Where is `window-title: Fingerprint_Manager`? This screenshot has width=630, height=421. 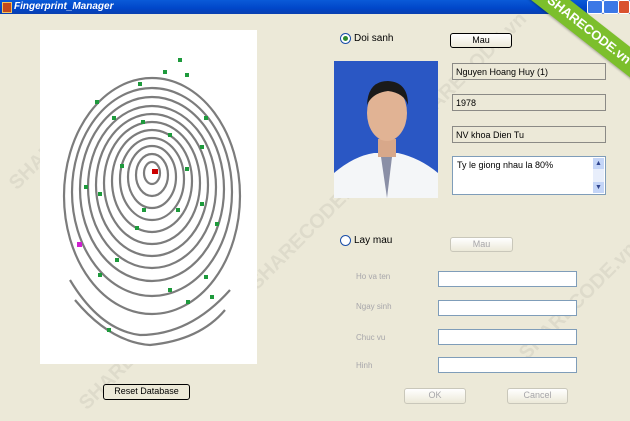 window-title: Fingerprint_Manager is located at coordinates (64, 6).